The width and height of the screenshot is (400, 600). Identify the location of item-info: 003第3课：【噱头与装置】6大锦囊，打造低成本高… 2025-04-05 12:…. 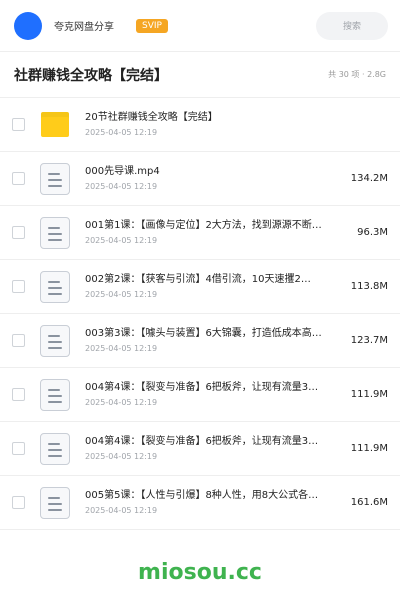
(207, 340).